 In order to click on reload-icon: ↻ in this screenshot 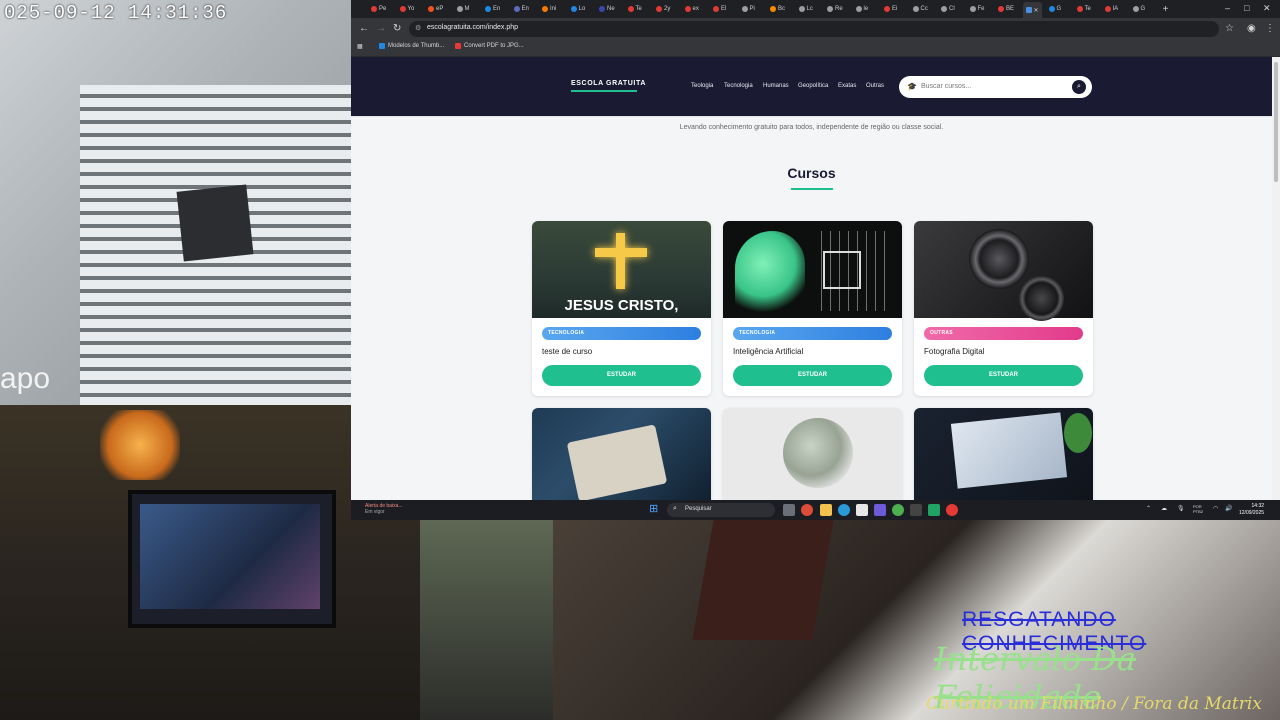, I will do `click(397, 28)`.